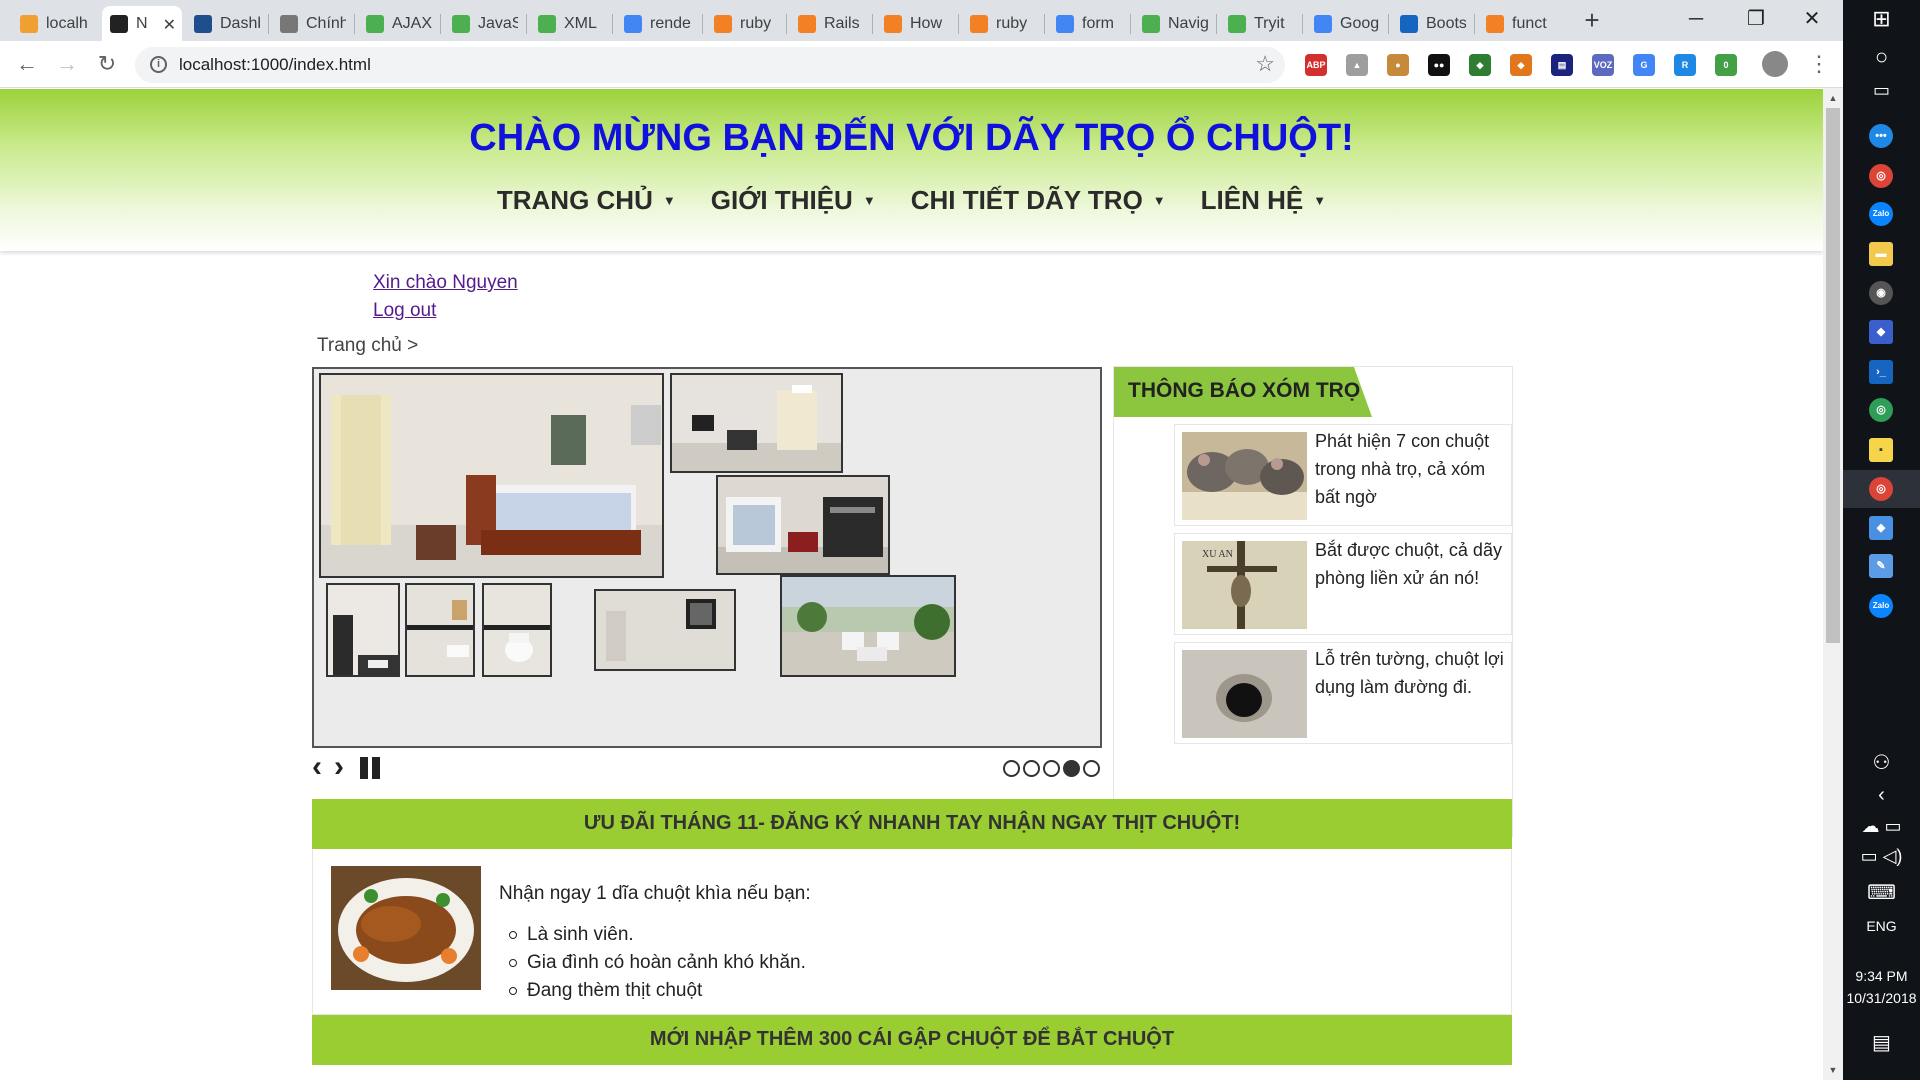  What do you see at coordinates (491, 475) in the screenshot?
I see `bedroom-photo` at bounding box center [491, 475].